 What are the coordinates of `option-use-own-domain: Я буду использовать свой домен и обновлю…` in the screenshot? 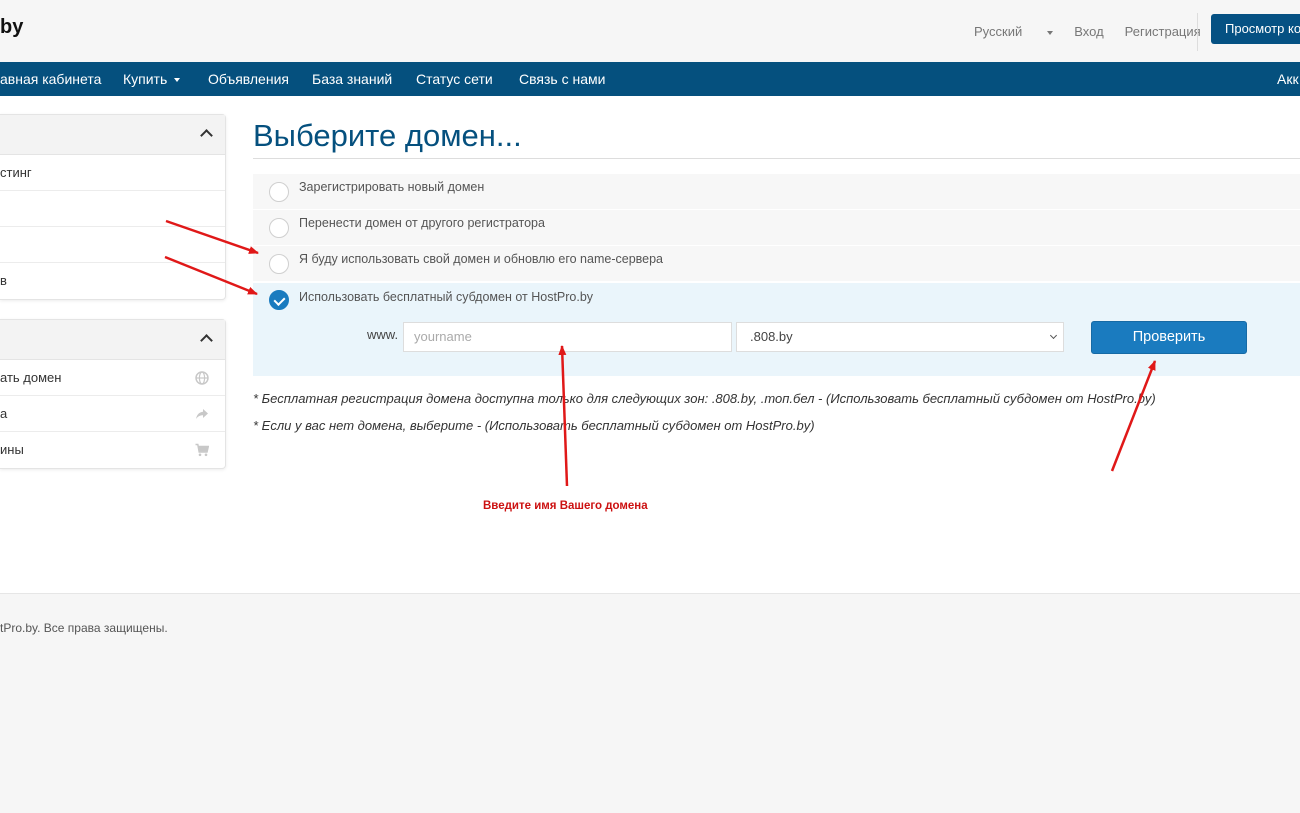 It's located at (776, 264).